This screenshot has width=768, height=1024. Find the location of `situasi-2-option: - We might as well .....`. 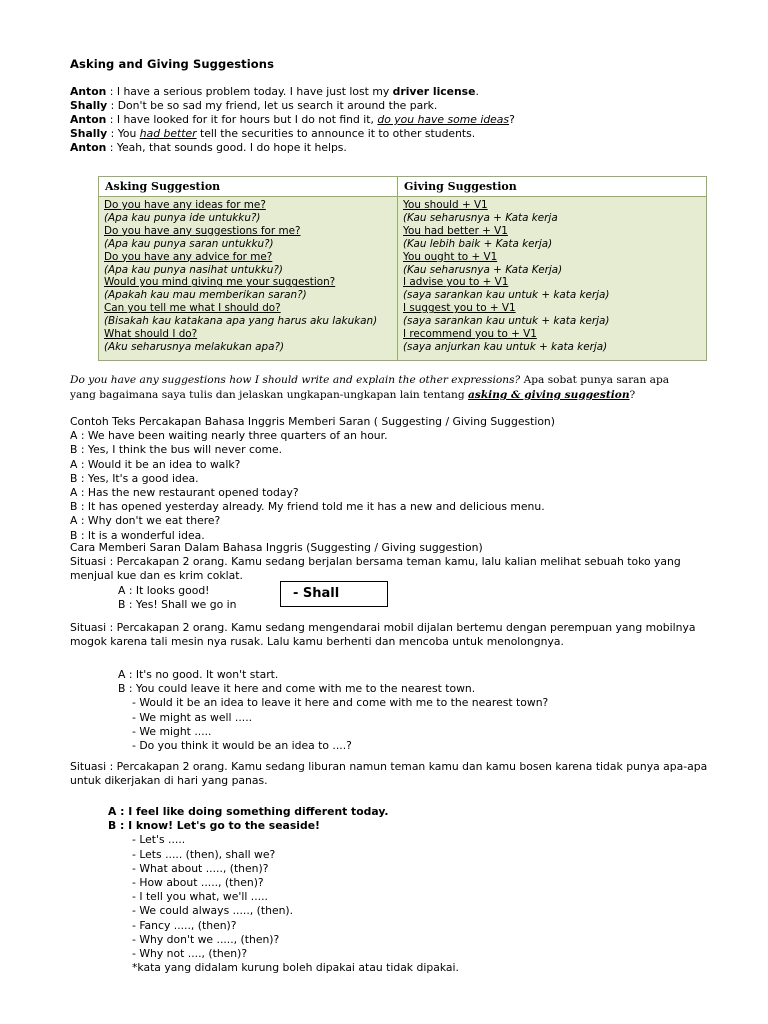

situasi-2-option: - We might as well ..... is located at coordinates (192, 717).